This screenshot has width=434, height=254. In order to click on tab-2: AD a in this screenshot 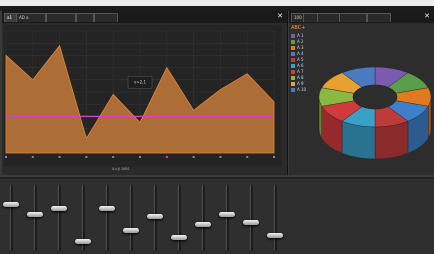, I will do `click(31, 17)`.